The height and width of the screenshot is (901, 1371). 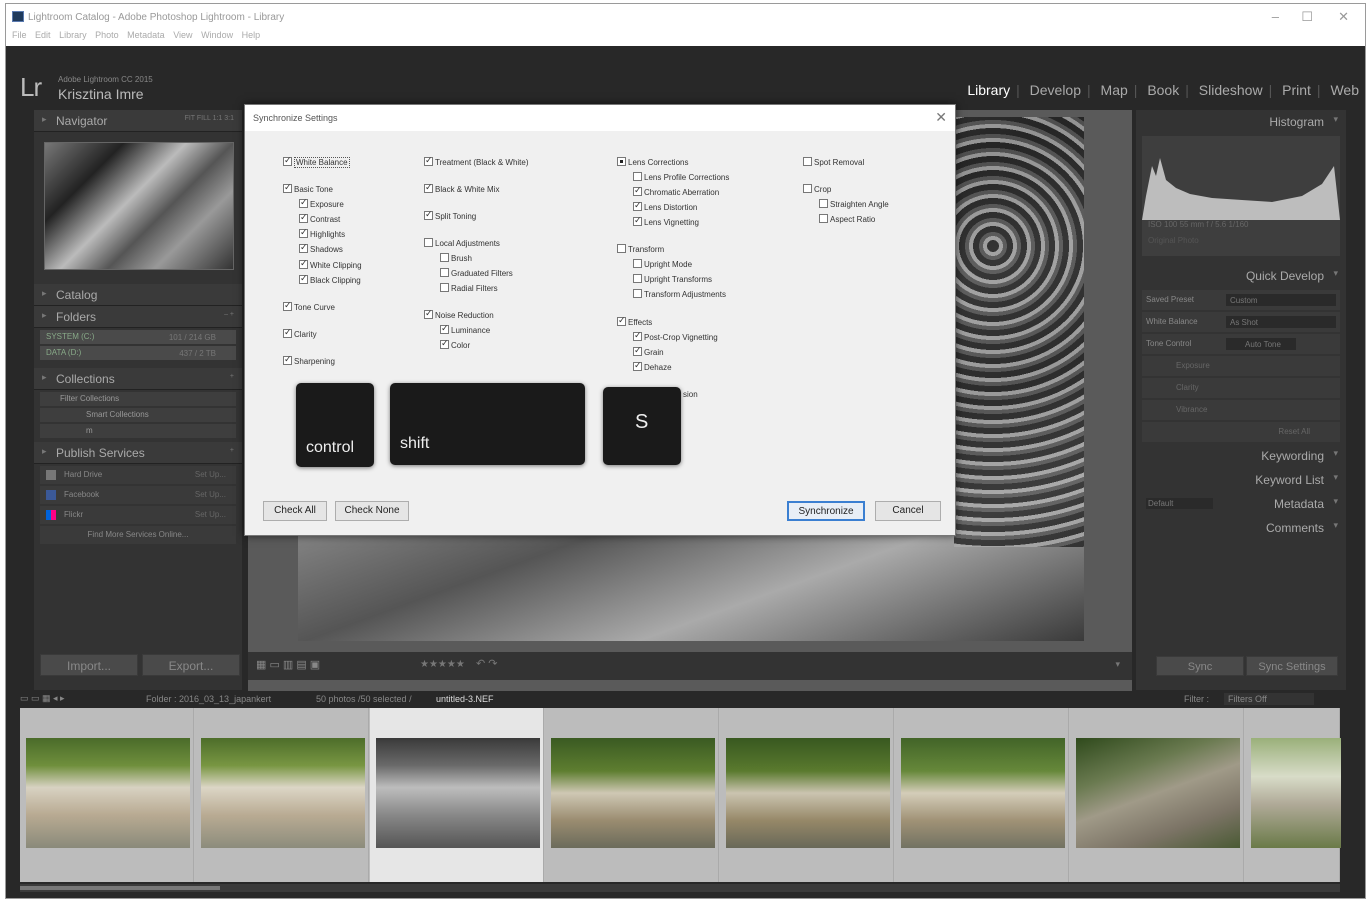 What do you see at coordinates (679, 294) in the screenshot?
I see `checkbox-transform-adjustments: Transform Adjustments` at bounding box center [679, 294].